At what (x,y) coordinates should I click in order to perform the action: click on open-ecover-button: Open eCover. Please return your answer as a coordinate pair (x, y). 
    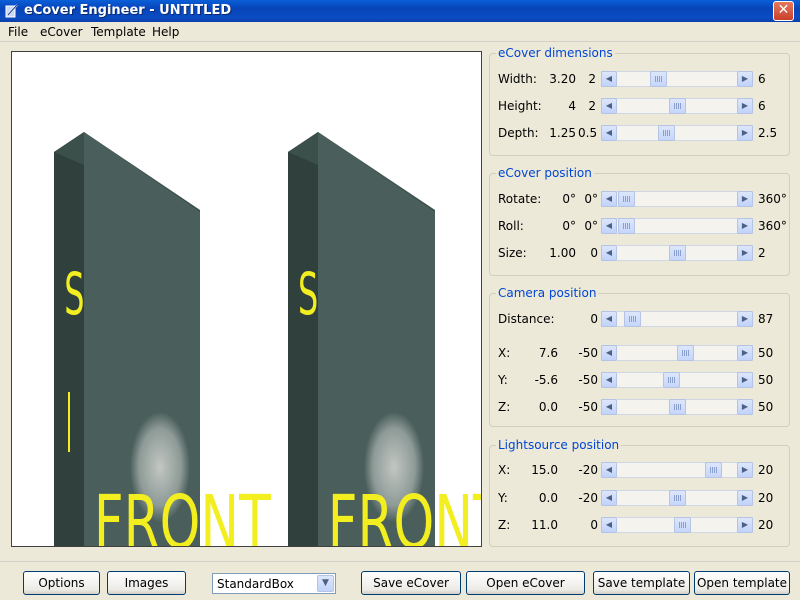
    Looking at the image, I should click on (525, 583).